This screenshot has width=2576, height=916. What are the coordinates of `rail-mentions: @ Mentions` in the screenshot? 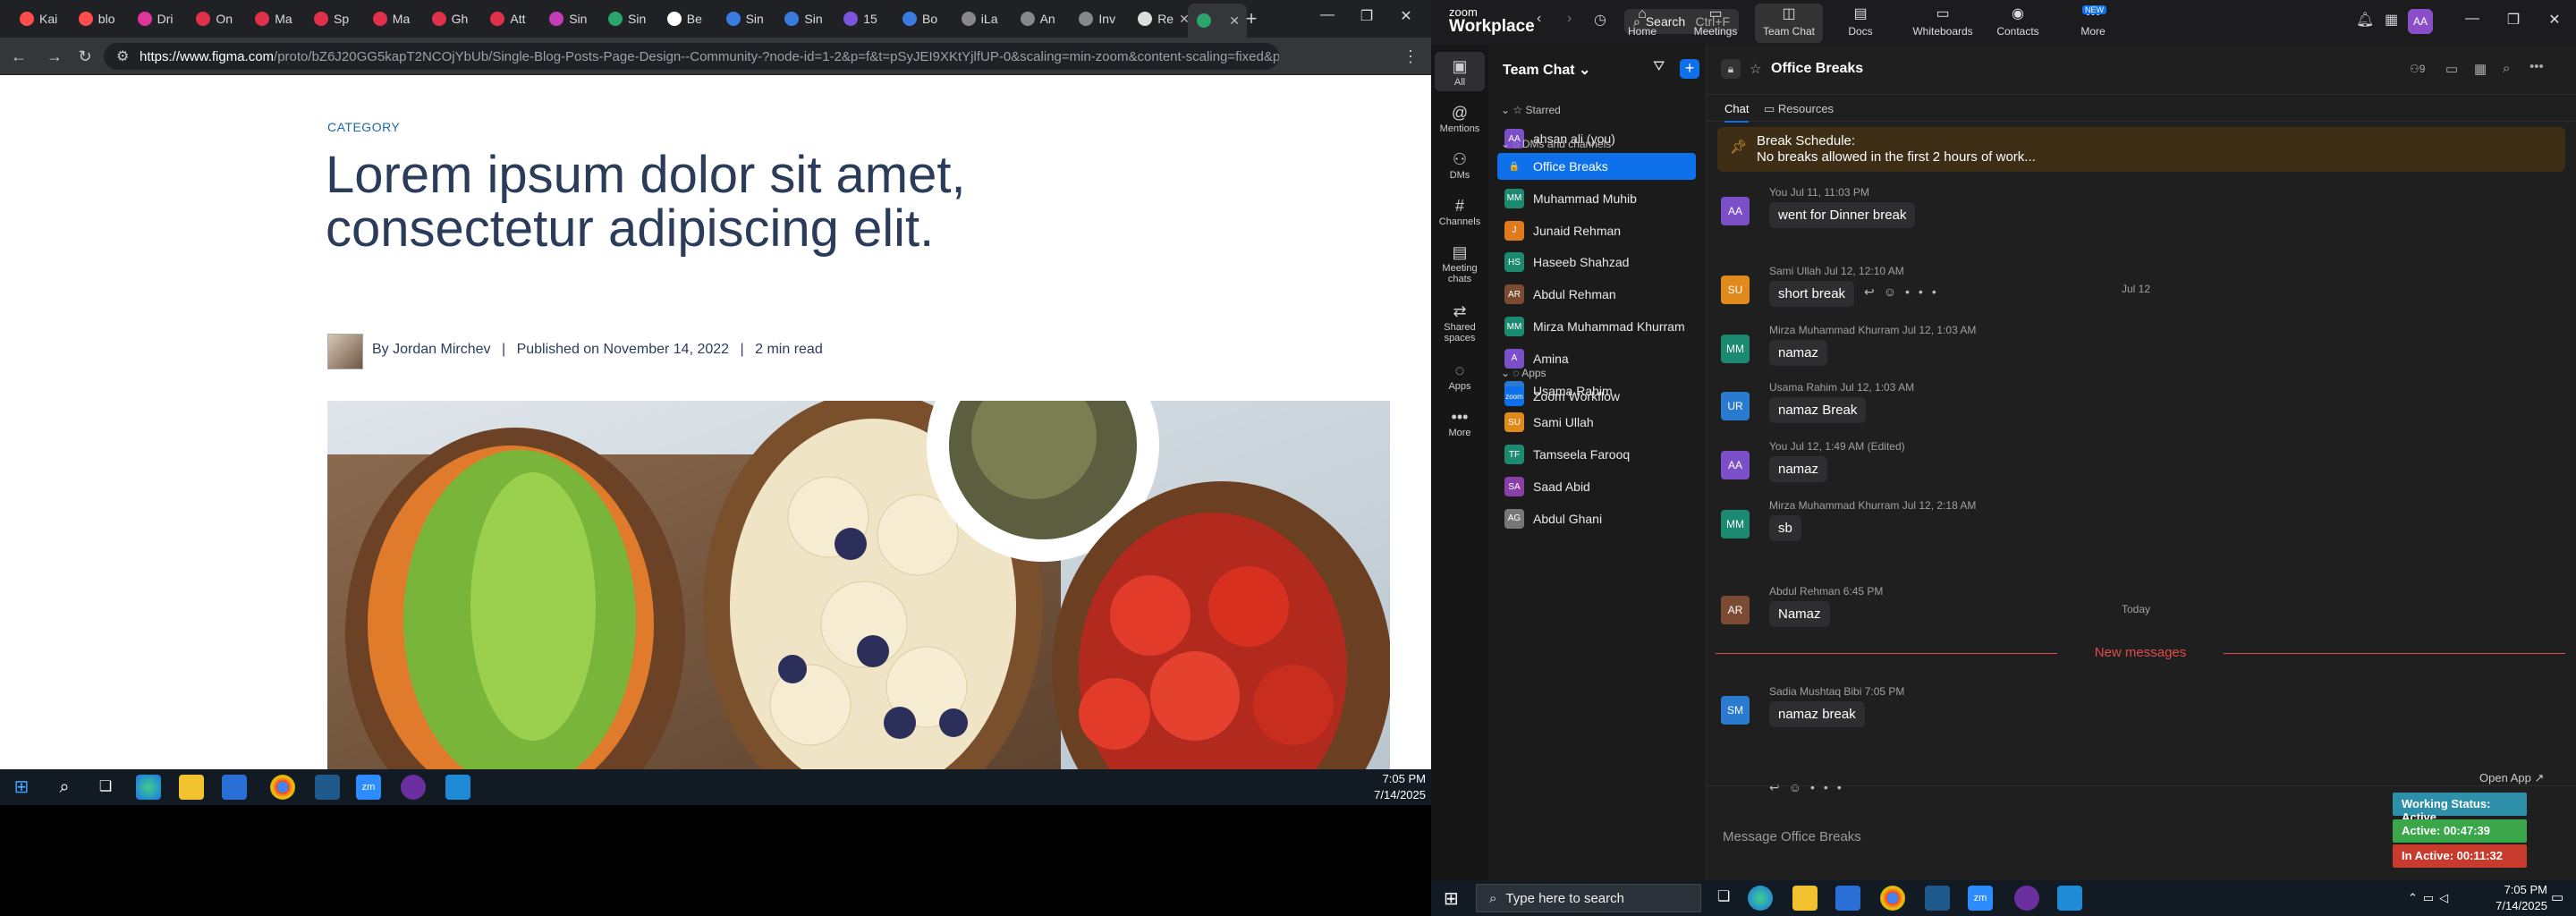 It's located at (1460, 118).